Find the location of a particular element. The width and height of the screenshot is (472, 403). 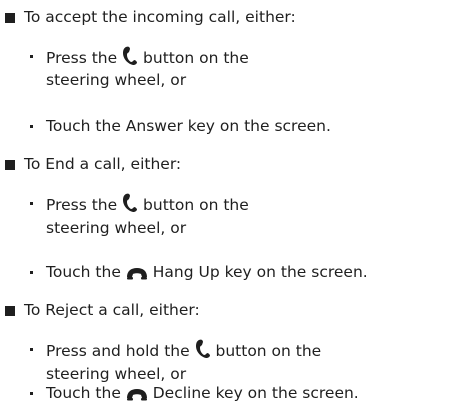

section-heading: To Reject a call, either: is located at coordinates (112, 310).